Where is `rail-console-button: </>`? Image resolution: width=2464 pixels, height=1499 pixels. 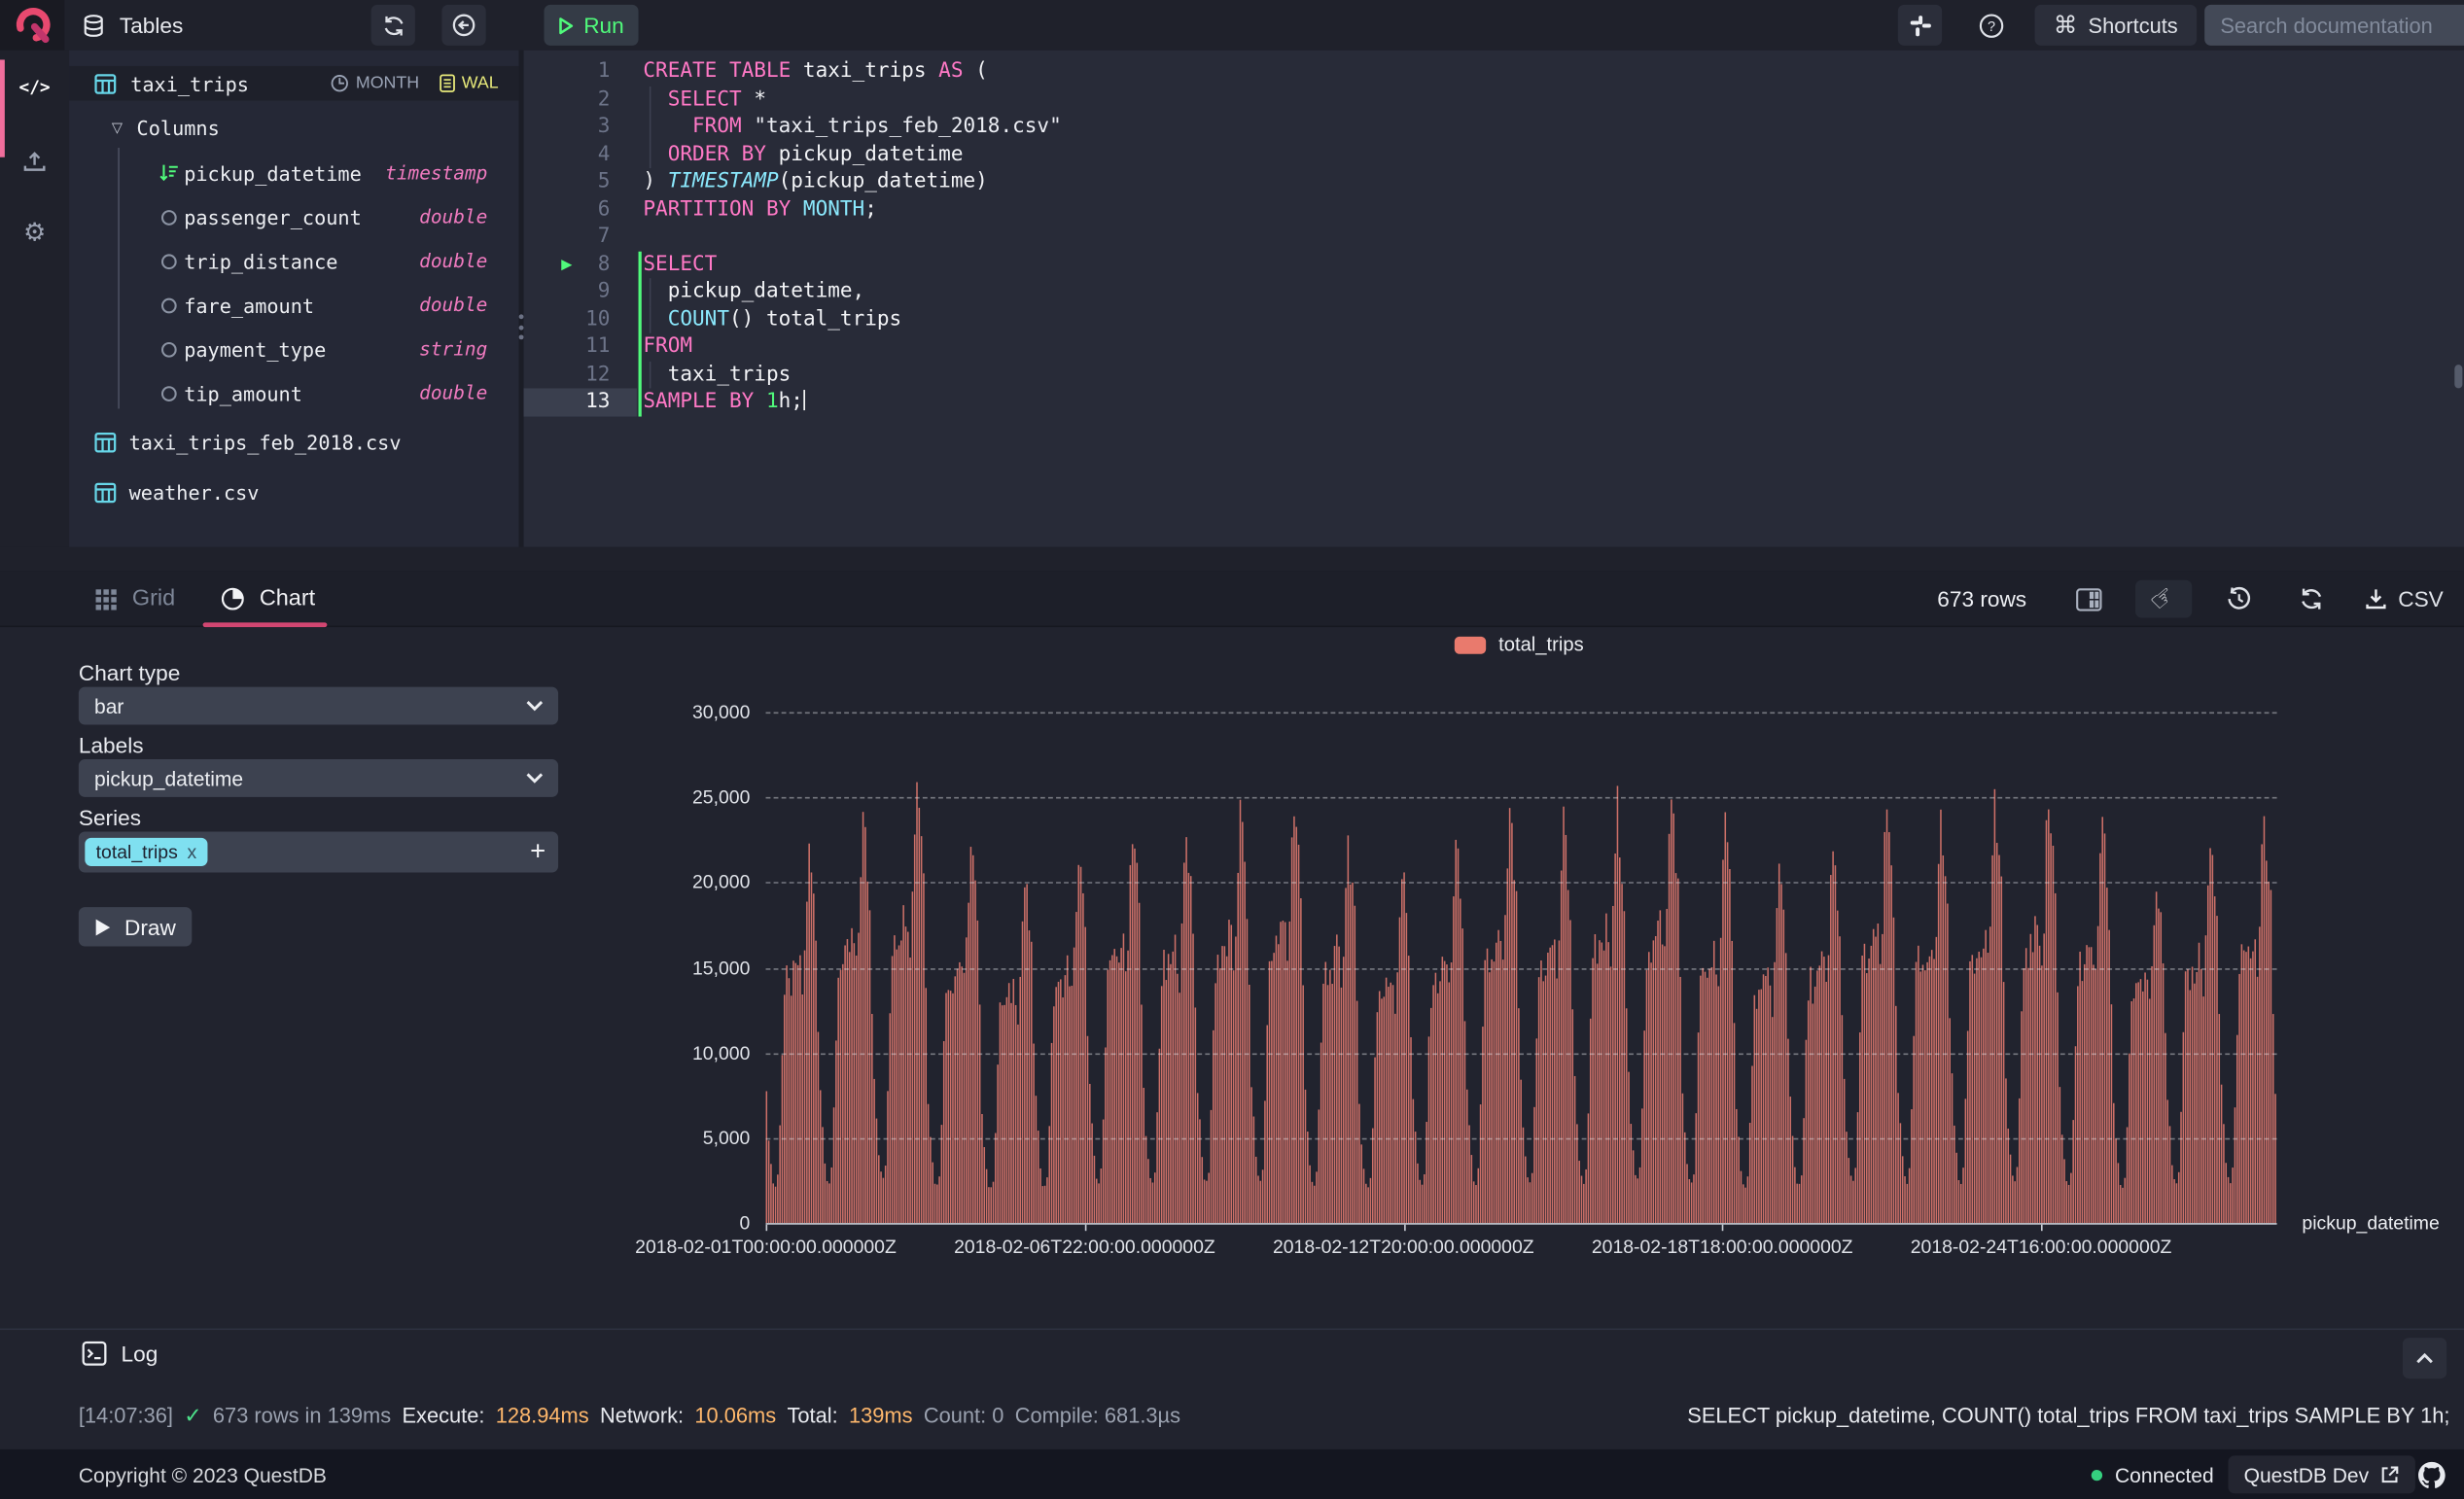 rail-console-button: </> is located at coordinates (34, 87).